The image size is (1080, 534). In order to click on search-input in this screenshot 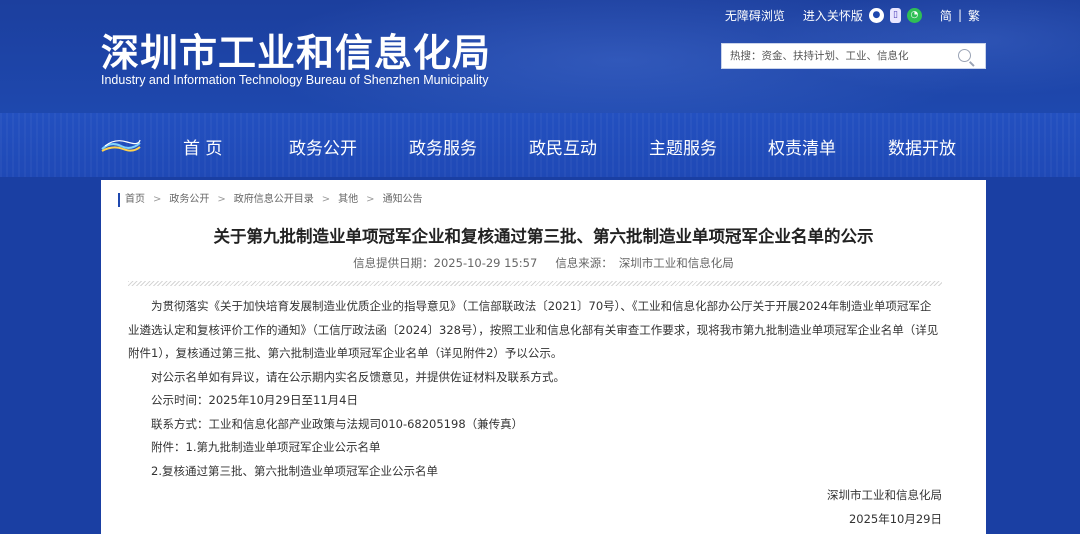, I will do `click(840, 56)`.